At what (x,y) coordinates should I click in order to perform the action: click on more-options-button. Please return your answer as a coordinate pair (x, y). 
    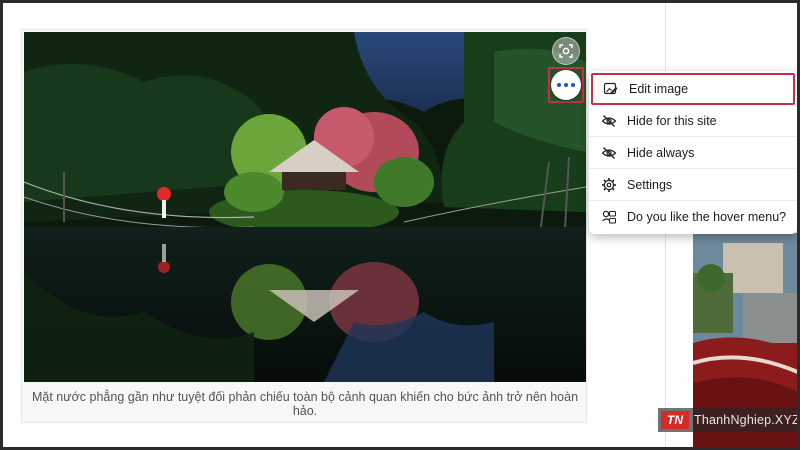
    Looking at the image, I should click on (566, 85).